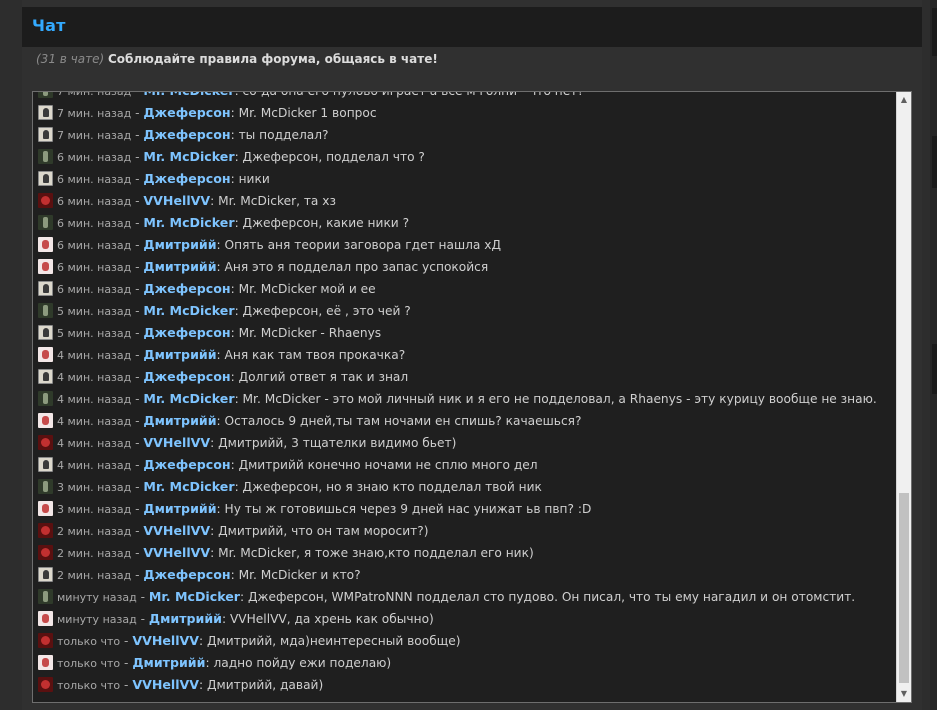 The width and height of the screenshot is (937, 710). I want to click on message-timestamp: 5 мин. назад, so click(94, 333).